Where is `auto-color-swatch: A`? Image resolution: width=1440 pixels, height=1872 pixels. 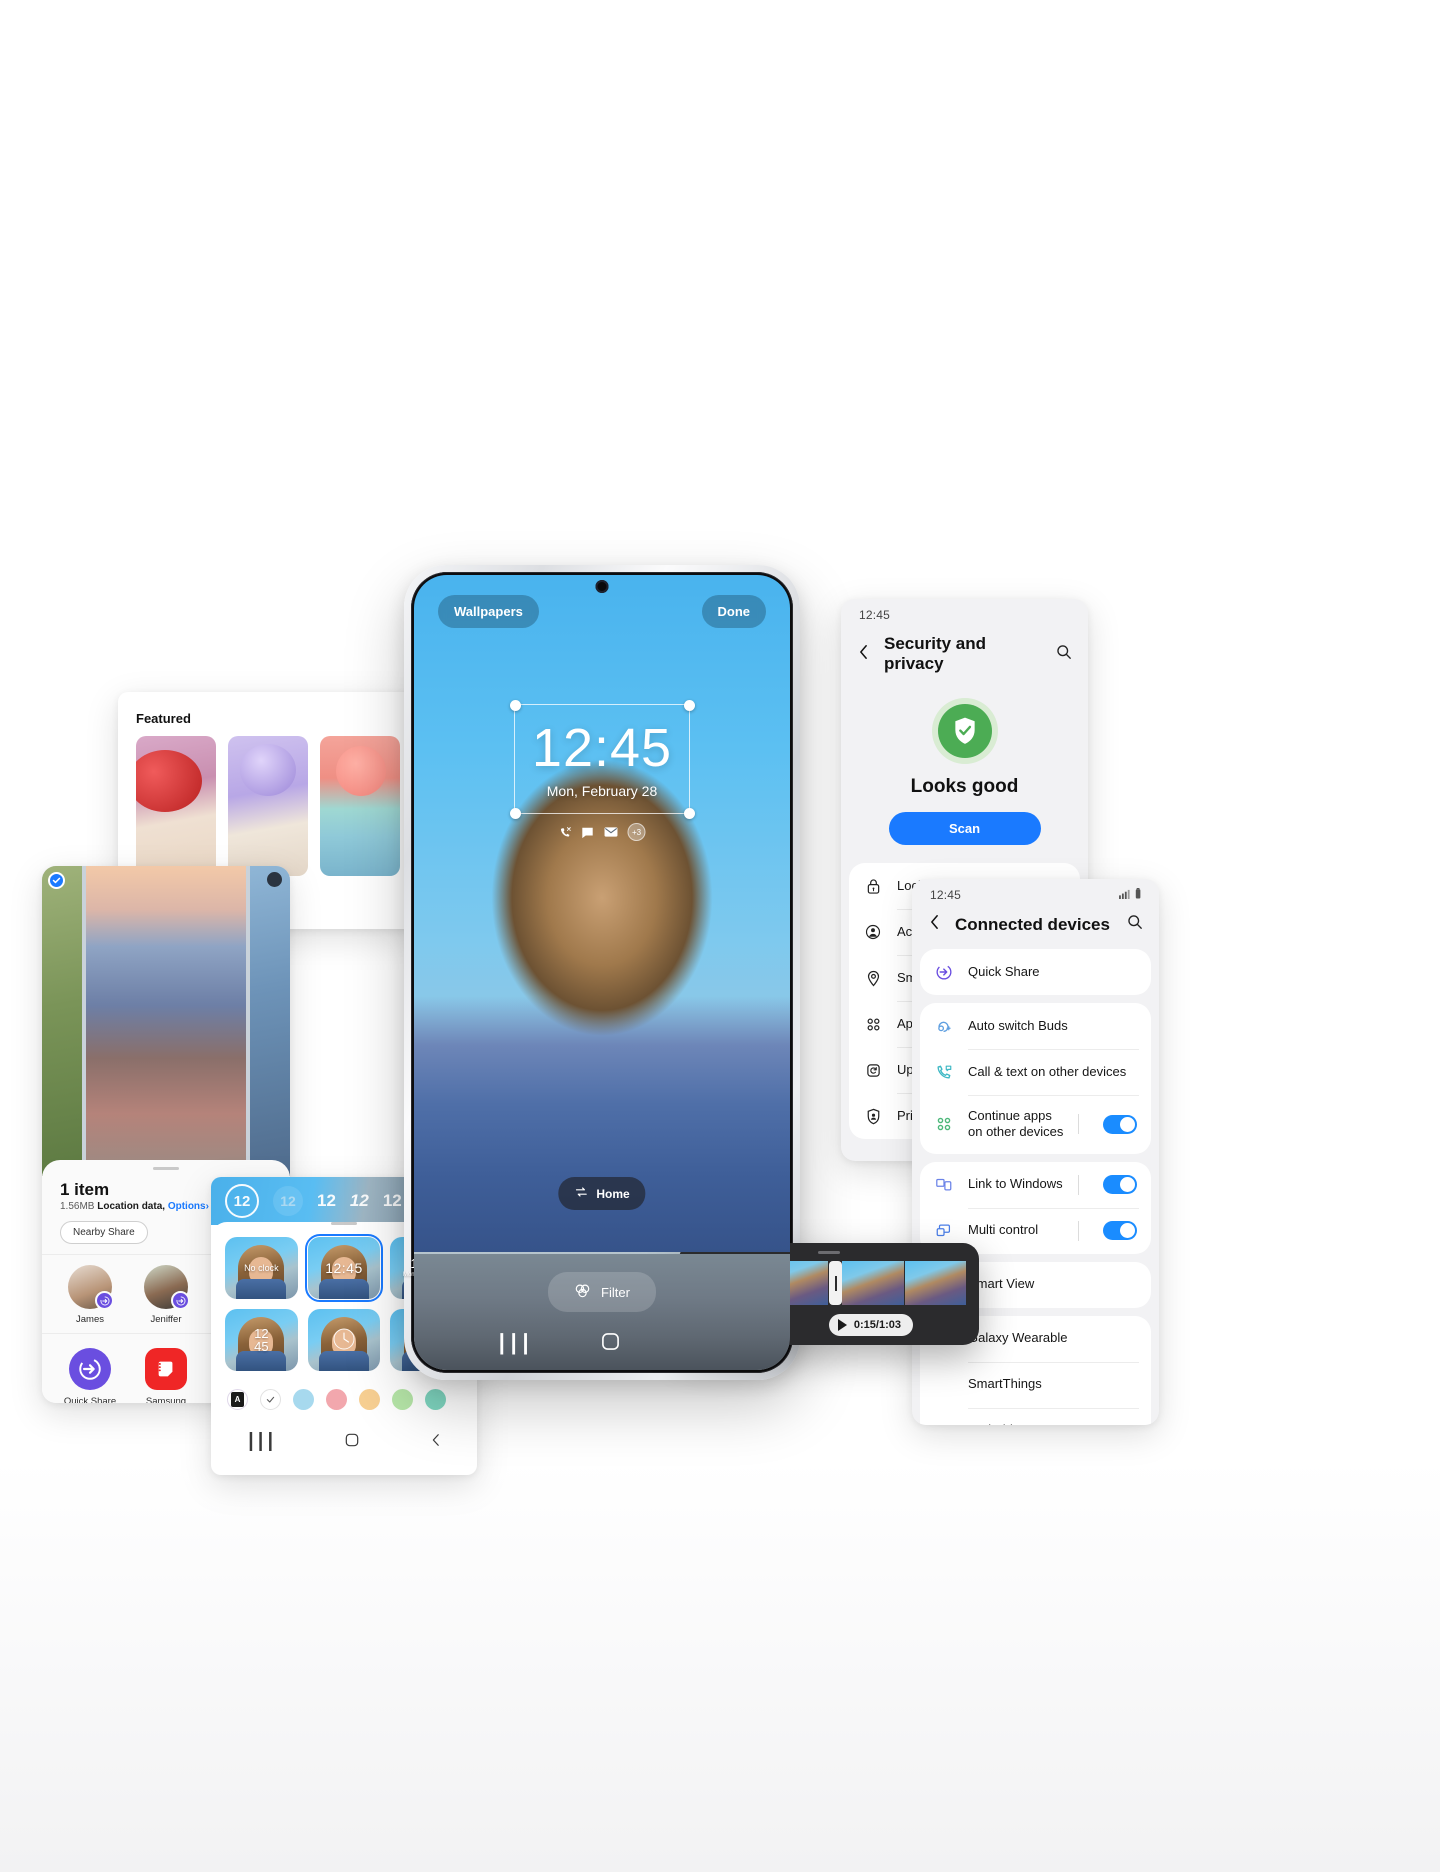
auto-color-swatch: A is located at coordinates (237, 1399).